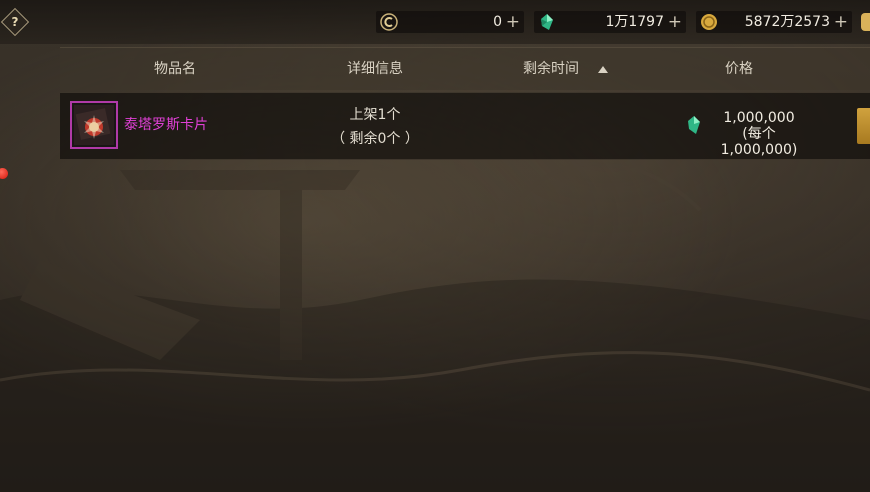  I want to click on add-currency-c-button: +, so click(513, 22).